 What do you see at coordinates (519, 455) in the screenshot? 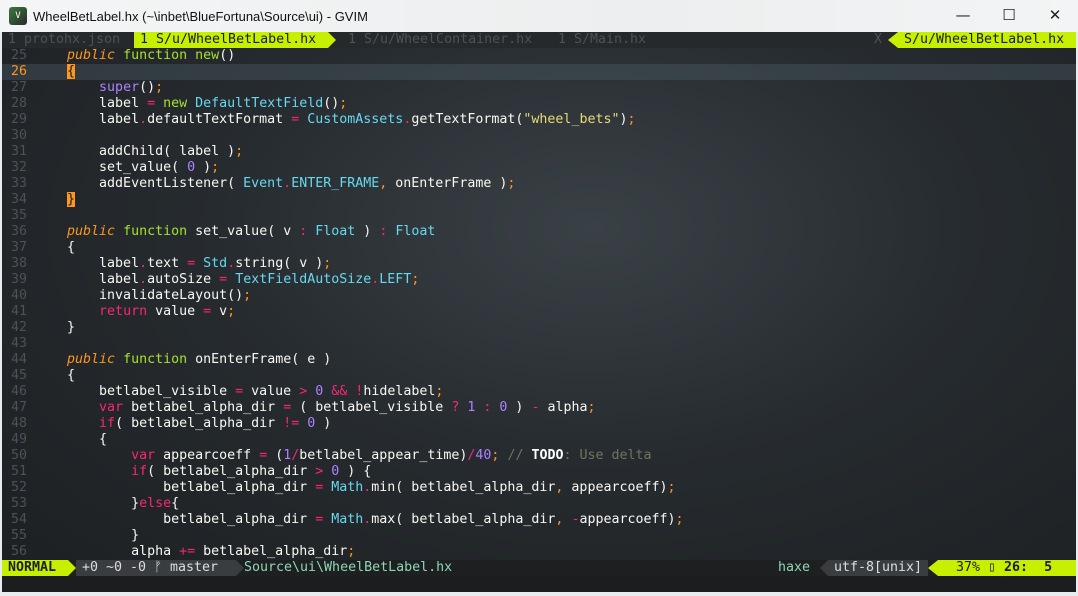
I see `code-token: //` at bounding box center [519, 455].